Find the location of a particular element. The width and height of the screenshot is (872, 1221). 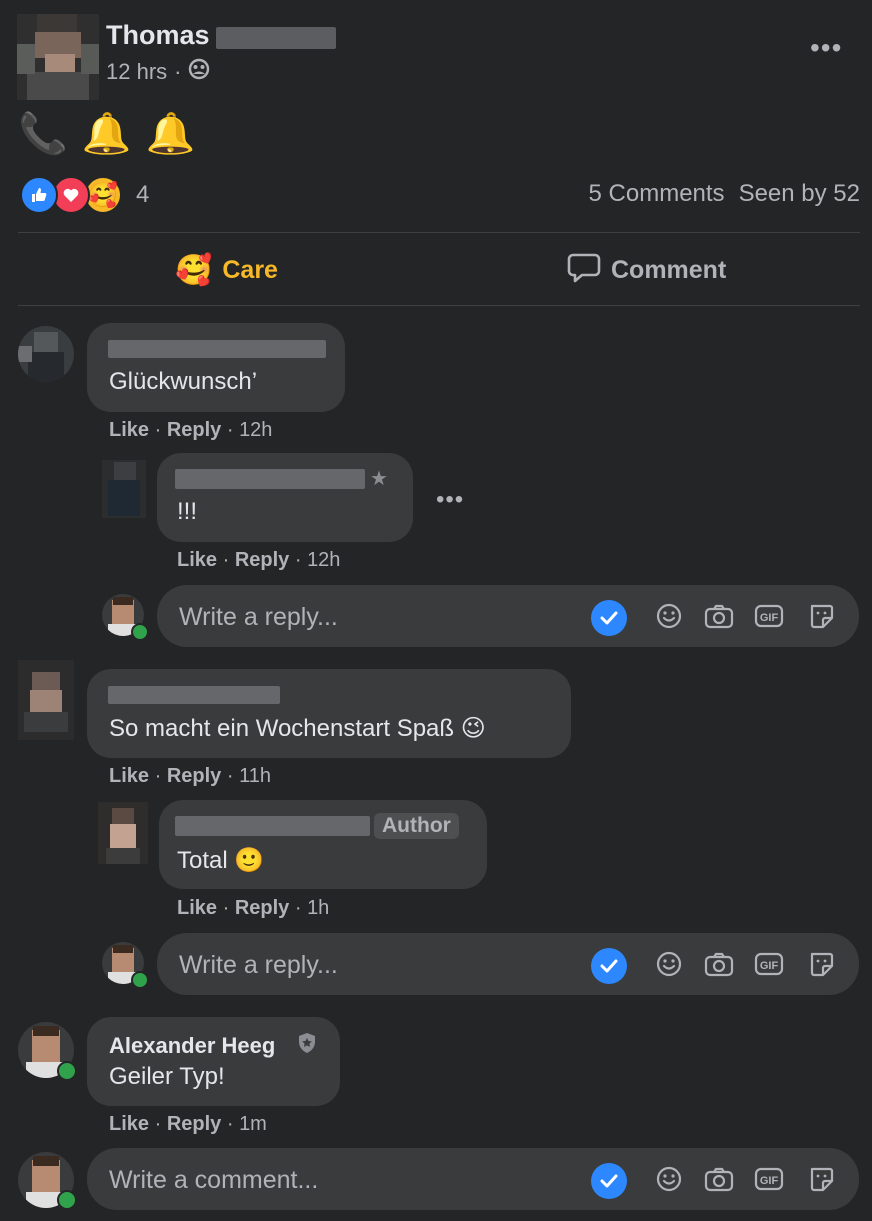

comment-time: 1m is located at coordinates (253, 1124).